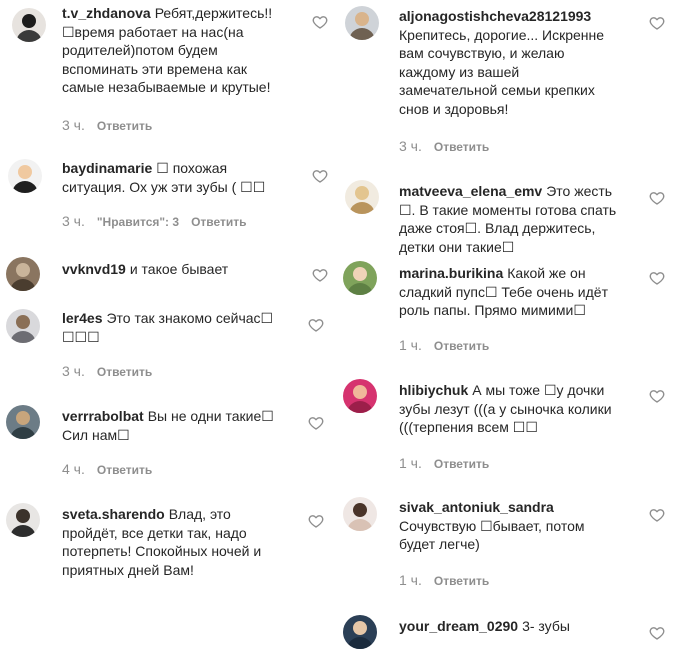 The height and width of the screenshot is (667, 679). What do you see at coordinates (107, 168) in the screenshot?
I see `username: baydinamarie` at bounding box center [107, 168].